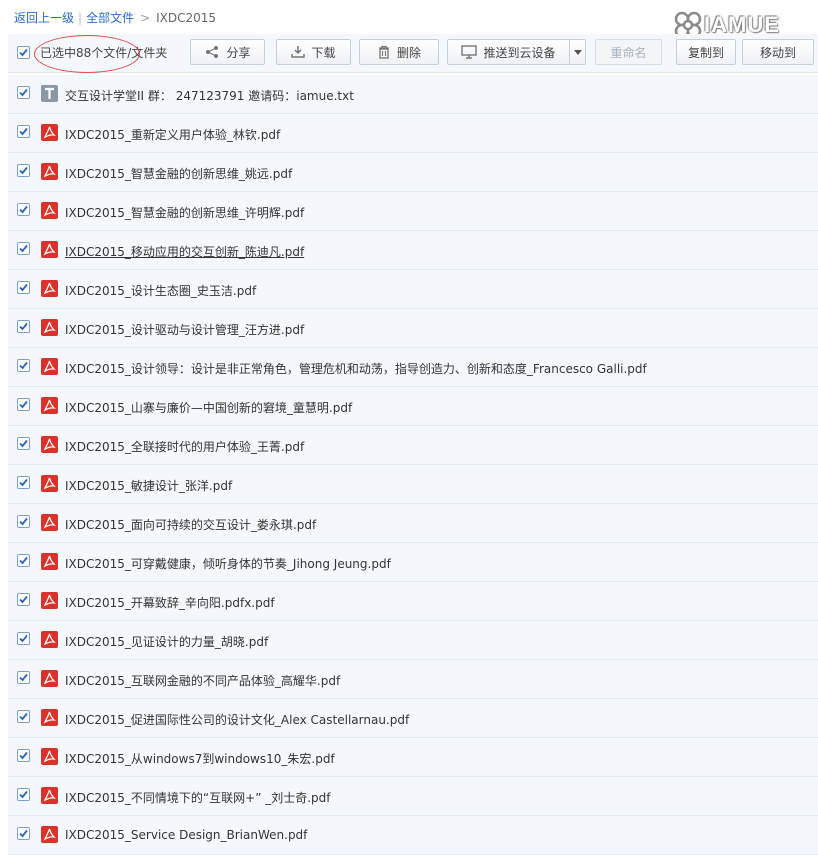 The width and height of the screenshot is (818, 855). Describe the element at coordinates (413, 757) in the screenshot. I see `file-row: IXDC2015_从windows7到windows10_朱宏.pdf` at that location.